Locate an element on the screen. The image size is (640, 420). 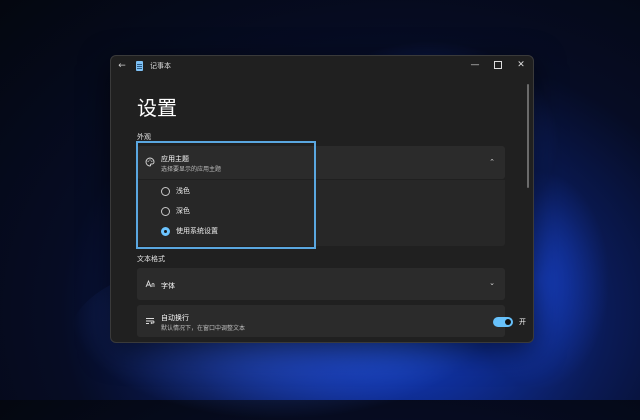
maximize-button is located at coordinates (498, 65).